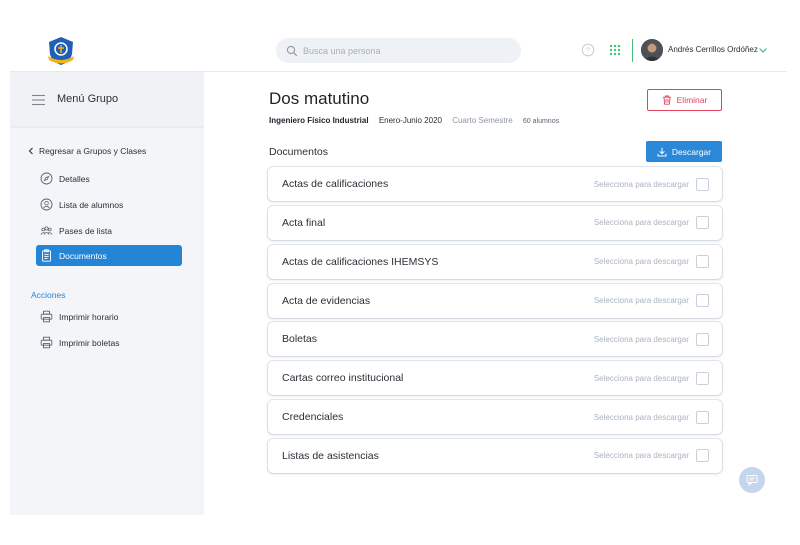 The height and width of the screenshot is (545, 800). Describe the element at coordinates (326, 300) in the screenshot. I see `document-name: Acta de evidencias` at that location.